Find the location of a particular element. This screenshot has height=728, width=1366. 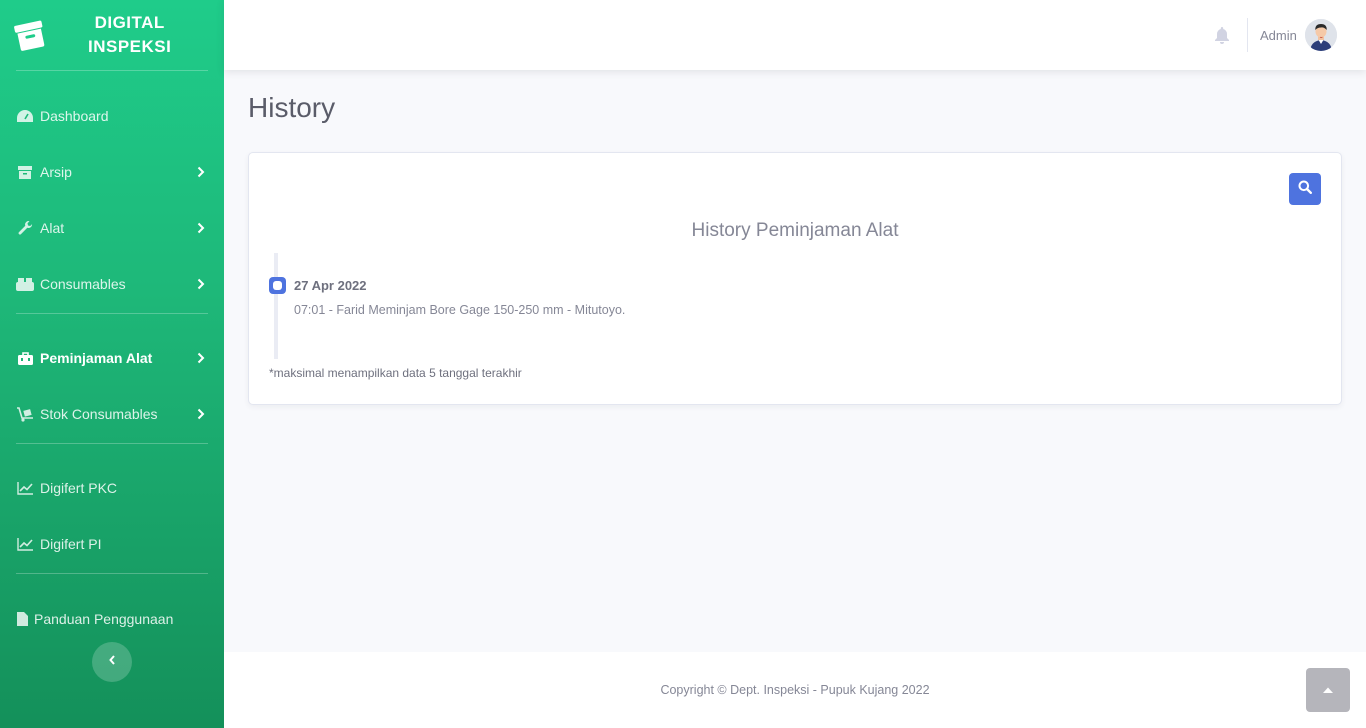

topbar: Admin is located at coordinates (795, 35).